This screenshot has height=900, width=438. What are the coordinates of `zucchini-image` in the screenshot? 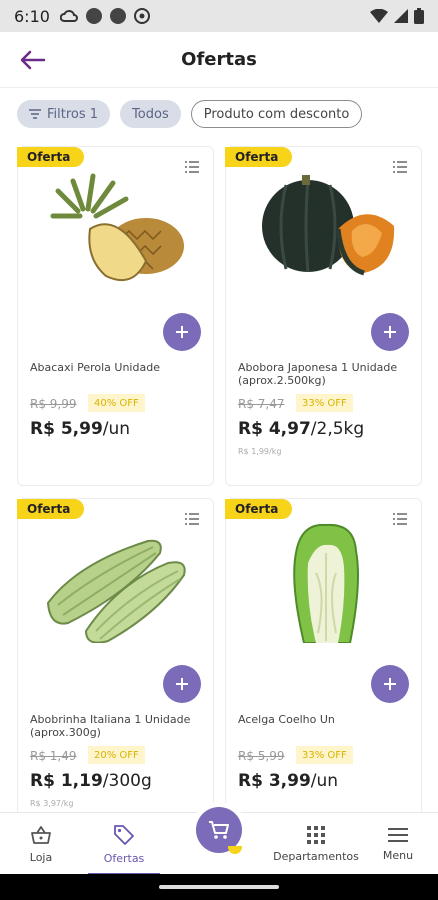 It's located at (116, 591).